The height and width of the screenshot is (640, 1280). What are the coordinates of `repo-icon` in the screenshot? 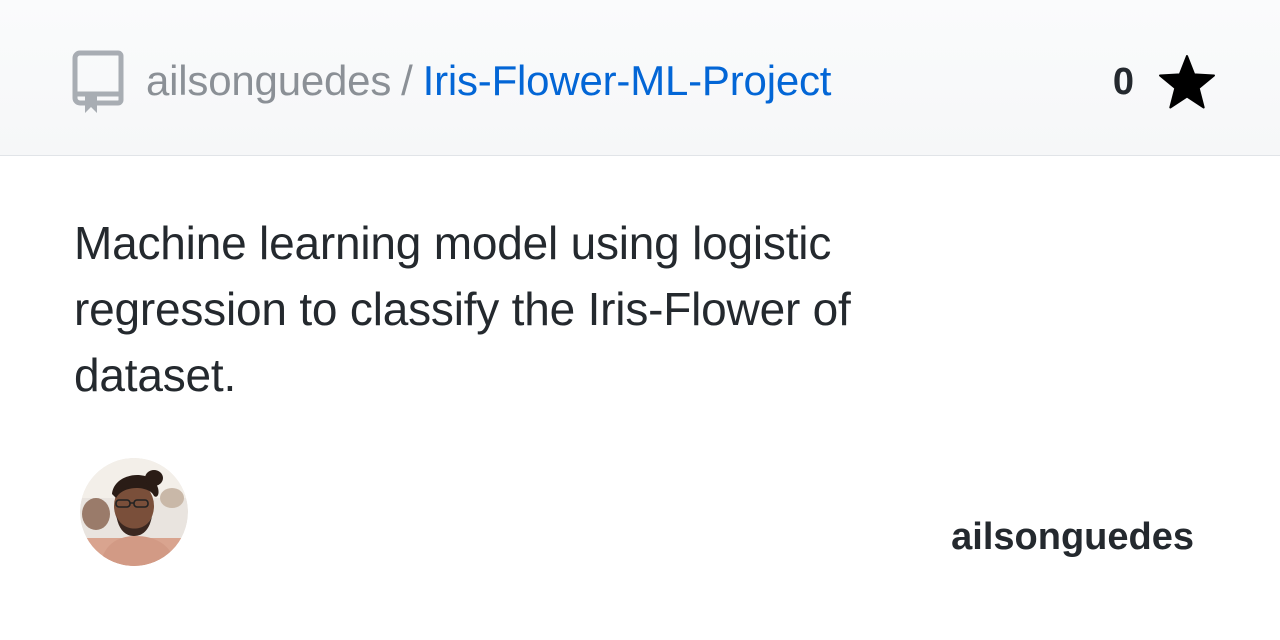 It's located at (98, 81).